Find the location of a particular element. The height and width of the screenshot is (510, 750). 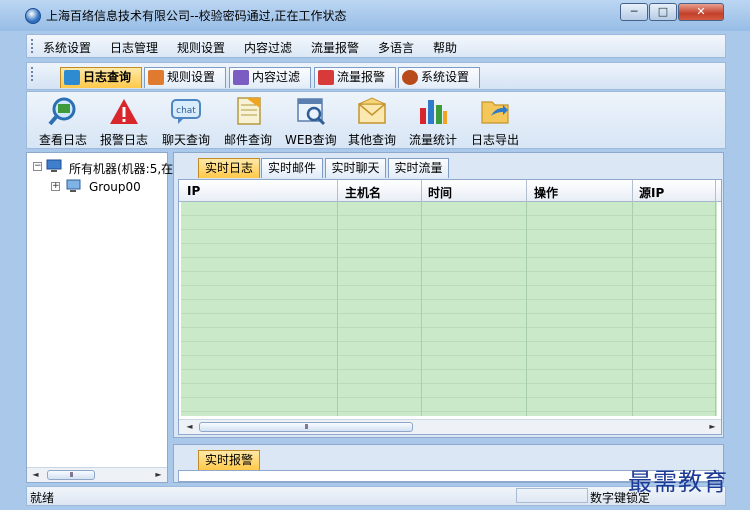

view-log-button: 查看日志 is located at coordinates (63, 122).